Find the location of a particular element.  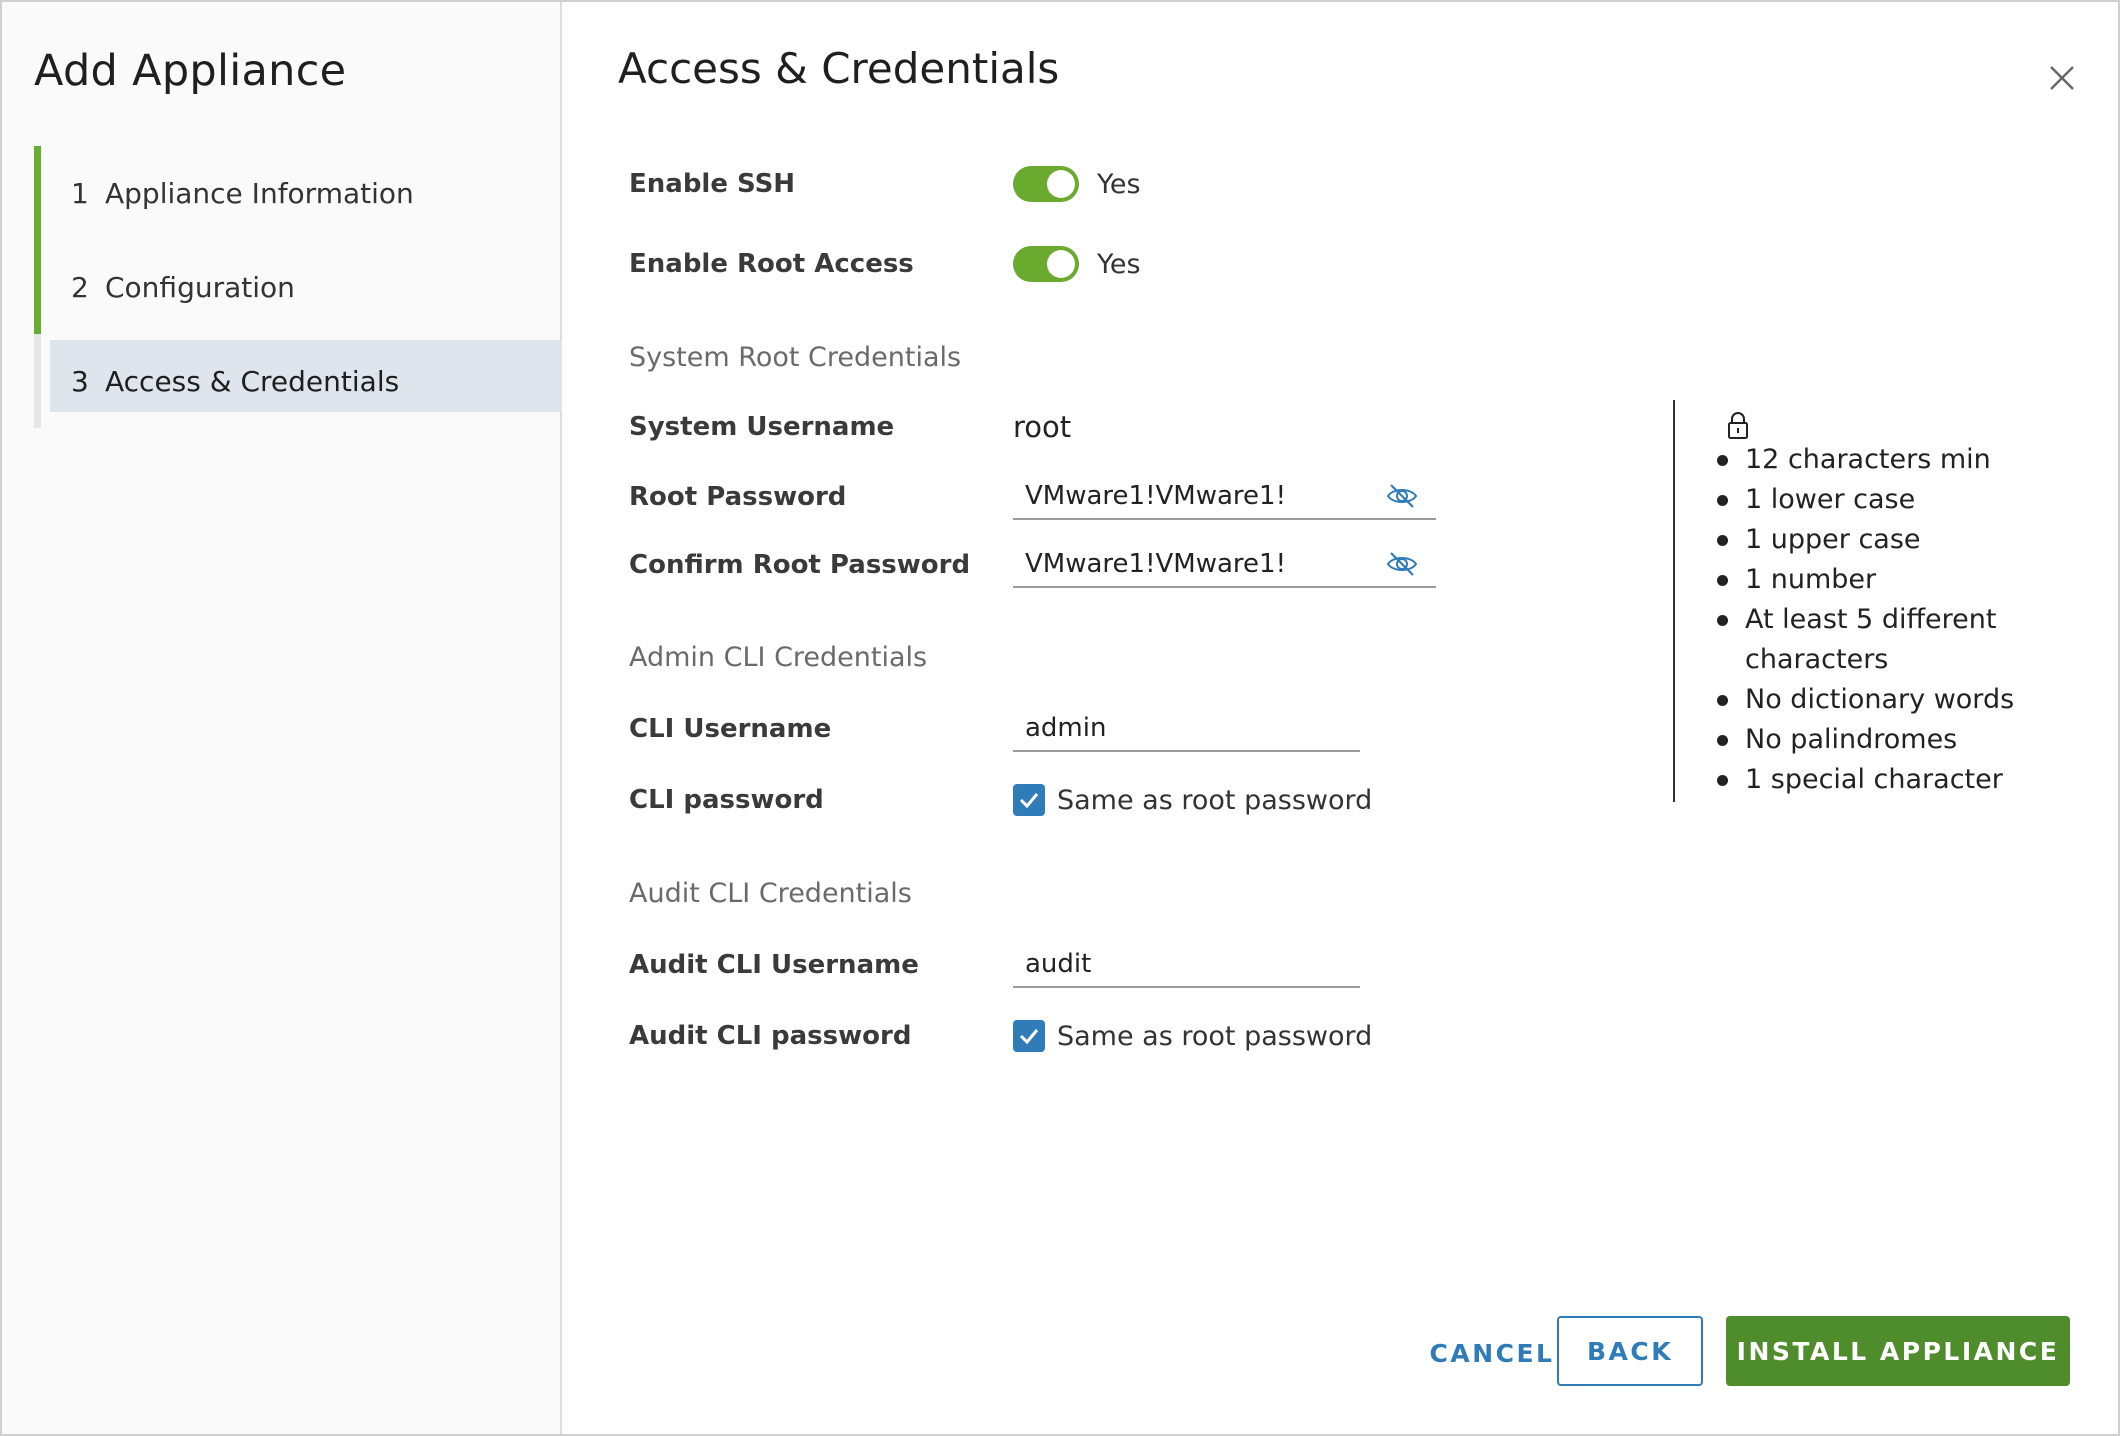

confirm-root-password-label: Confirm Root Password is located at coordinates (800, 565).